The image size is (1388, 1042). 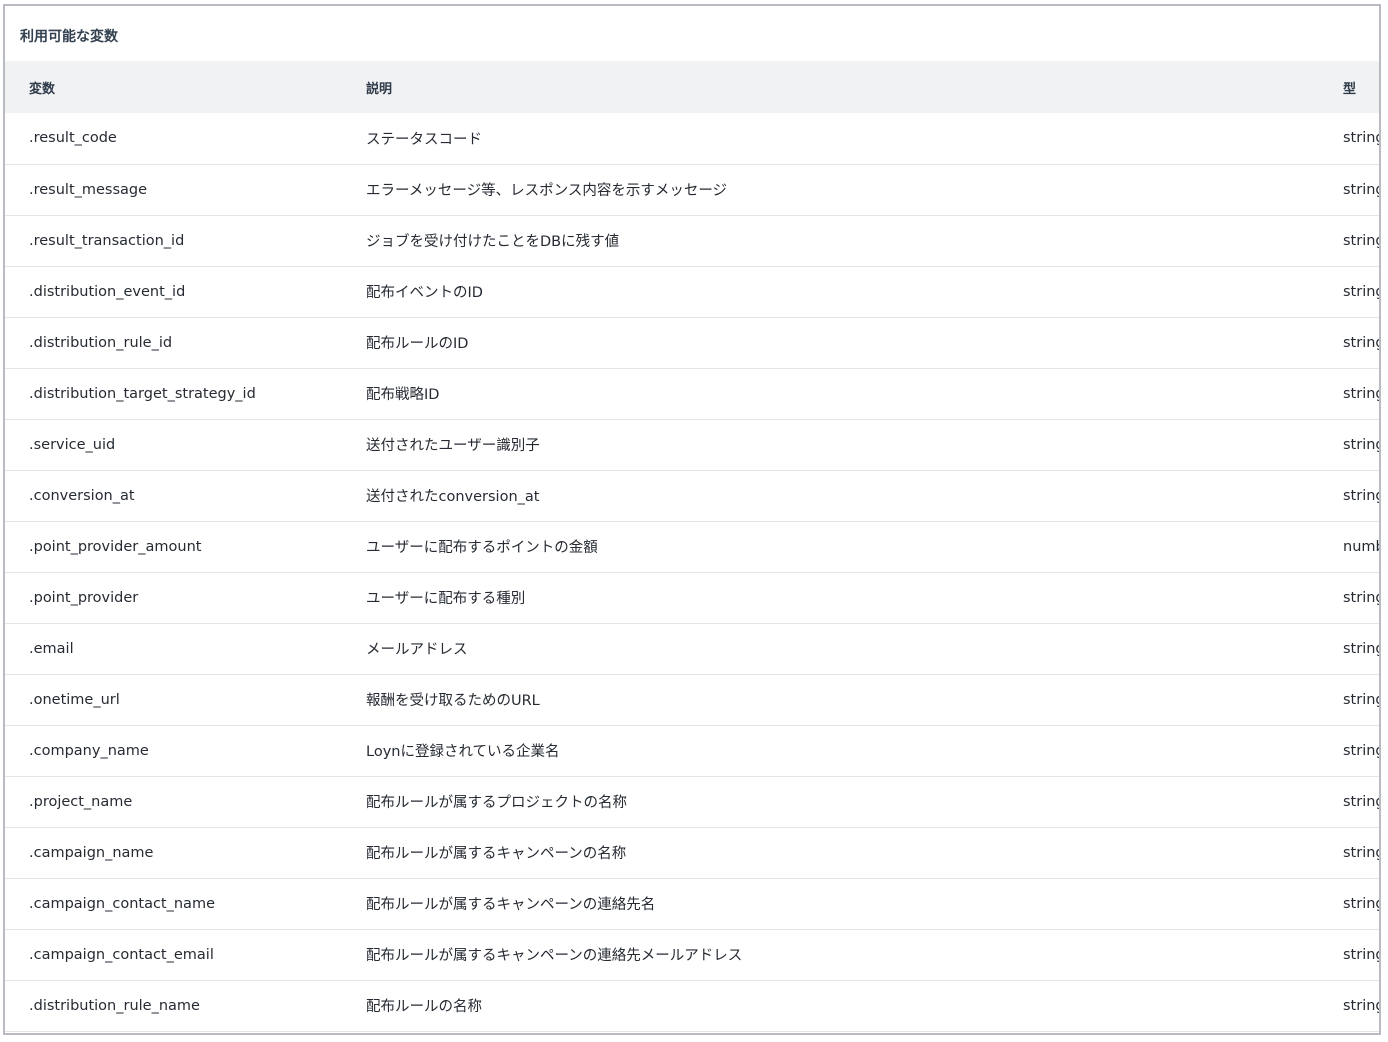 I want to click on table-row: .point_provider ユーザーに配布する種別 string, so click(x=692, y=597).